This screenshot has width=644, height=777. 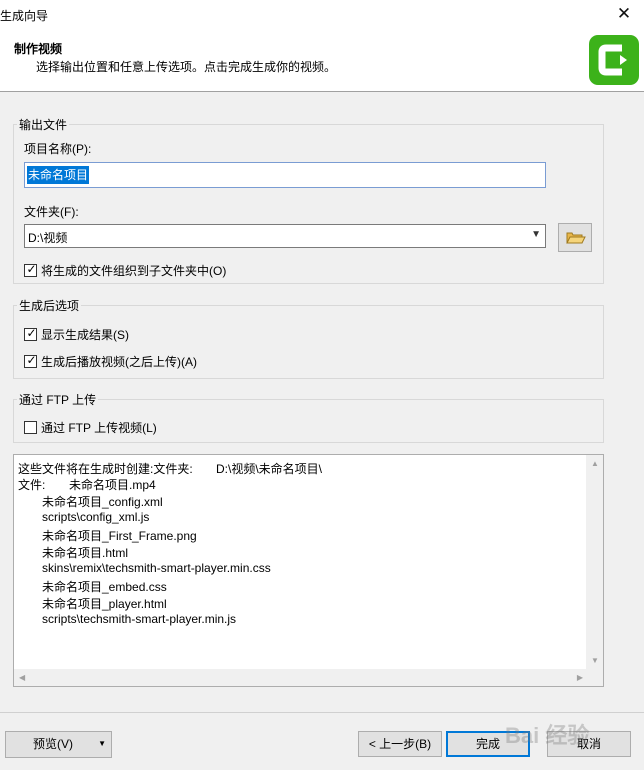 I want to click on dropdown-arrow-icon: ▼, so click(x=102, y=743).